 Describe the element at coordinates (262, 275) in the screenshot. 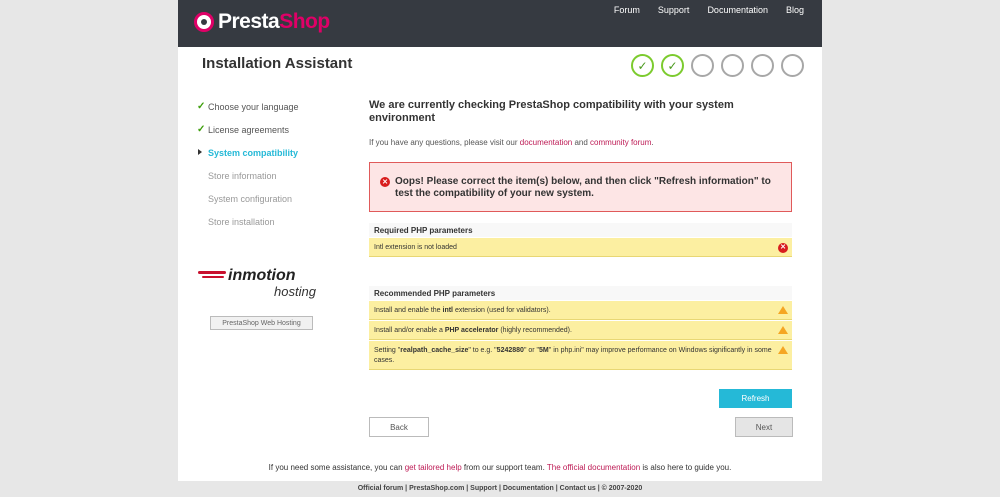

I see `partner-brand: inmotion` at that location.